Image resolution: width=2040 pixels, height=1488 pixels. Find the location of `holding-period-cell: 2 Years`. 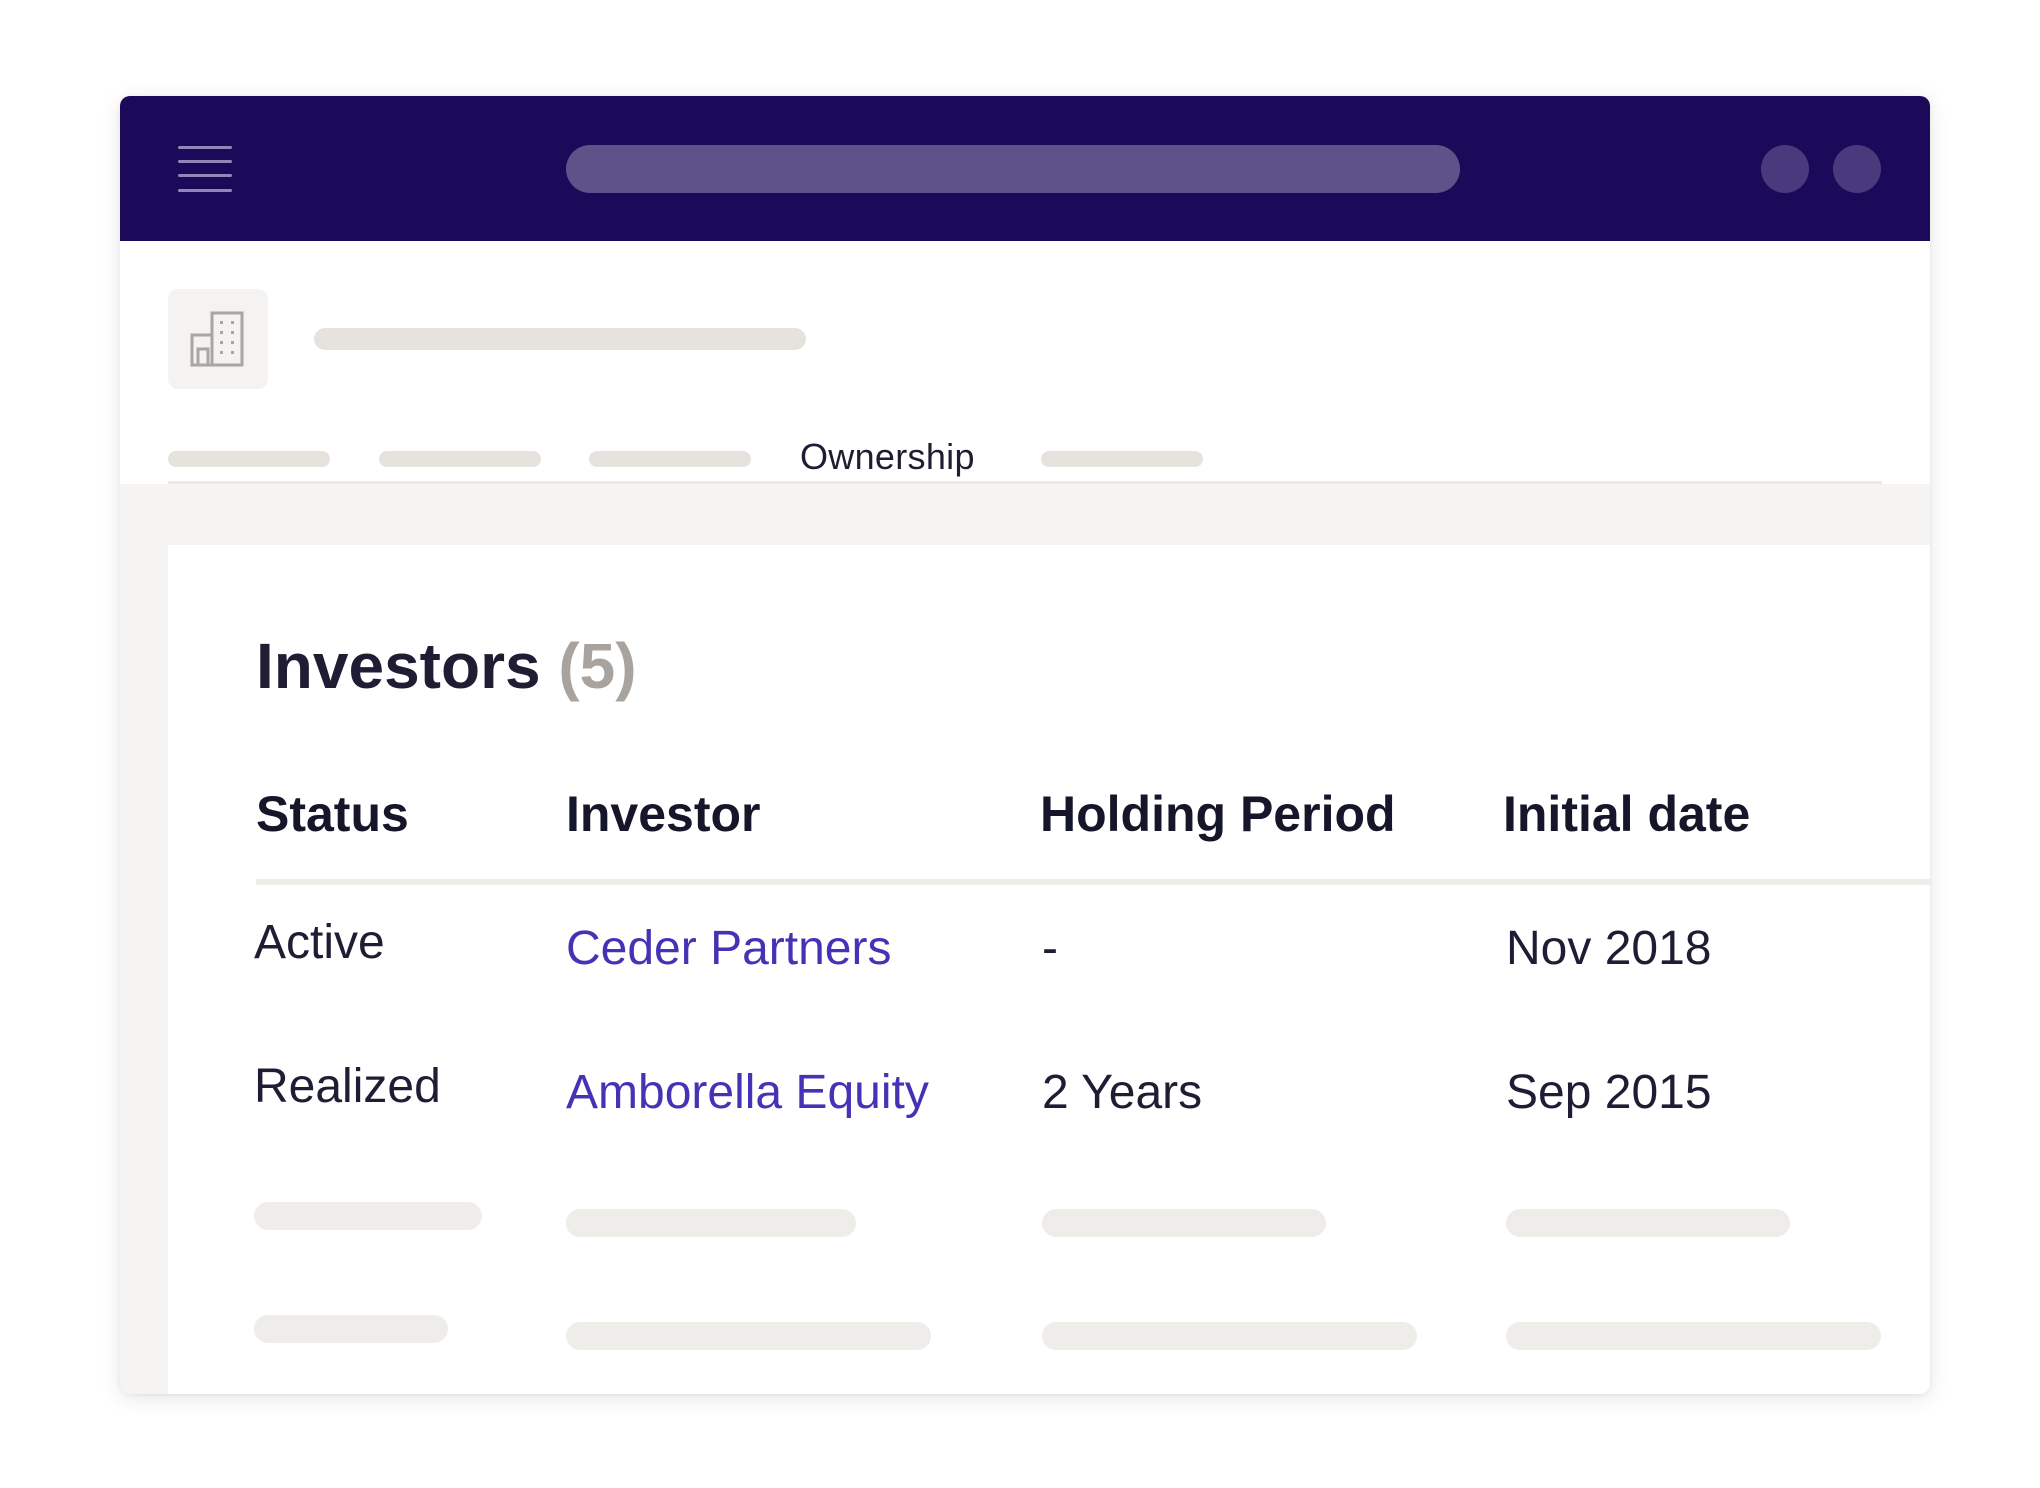

holding-period-cell: 2 Years is located at coordinates (1122, 1092).